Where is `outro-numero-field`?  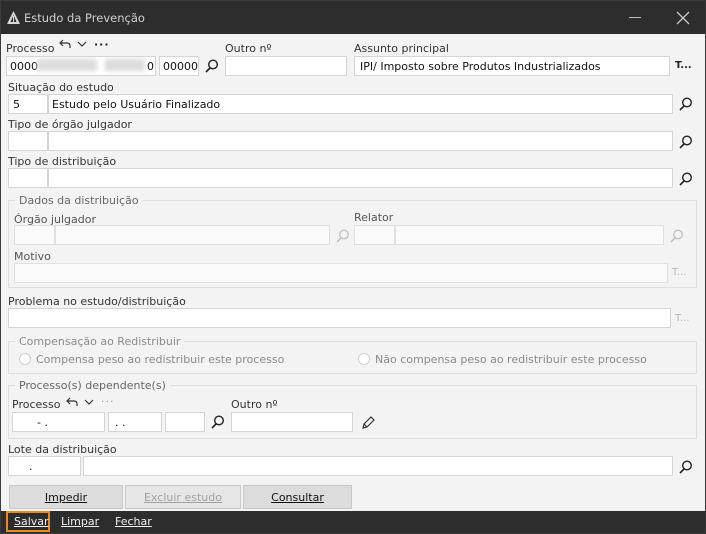 outro-numero-field is located at coordinates (286, 66).